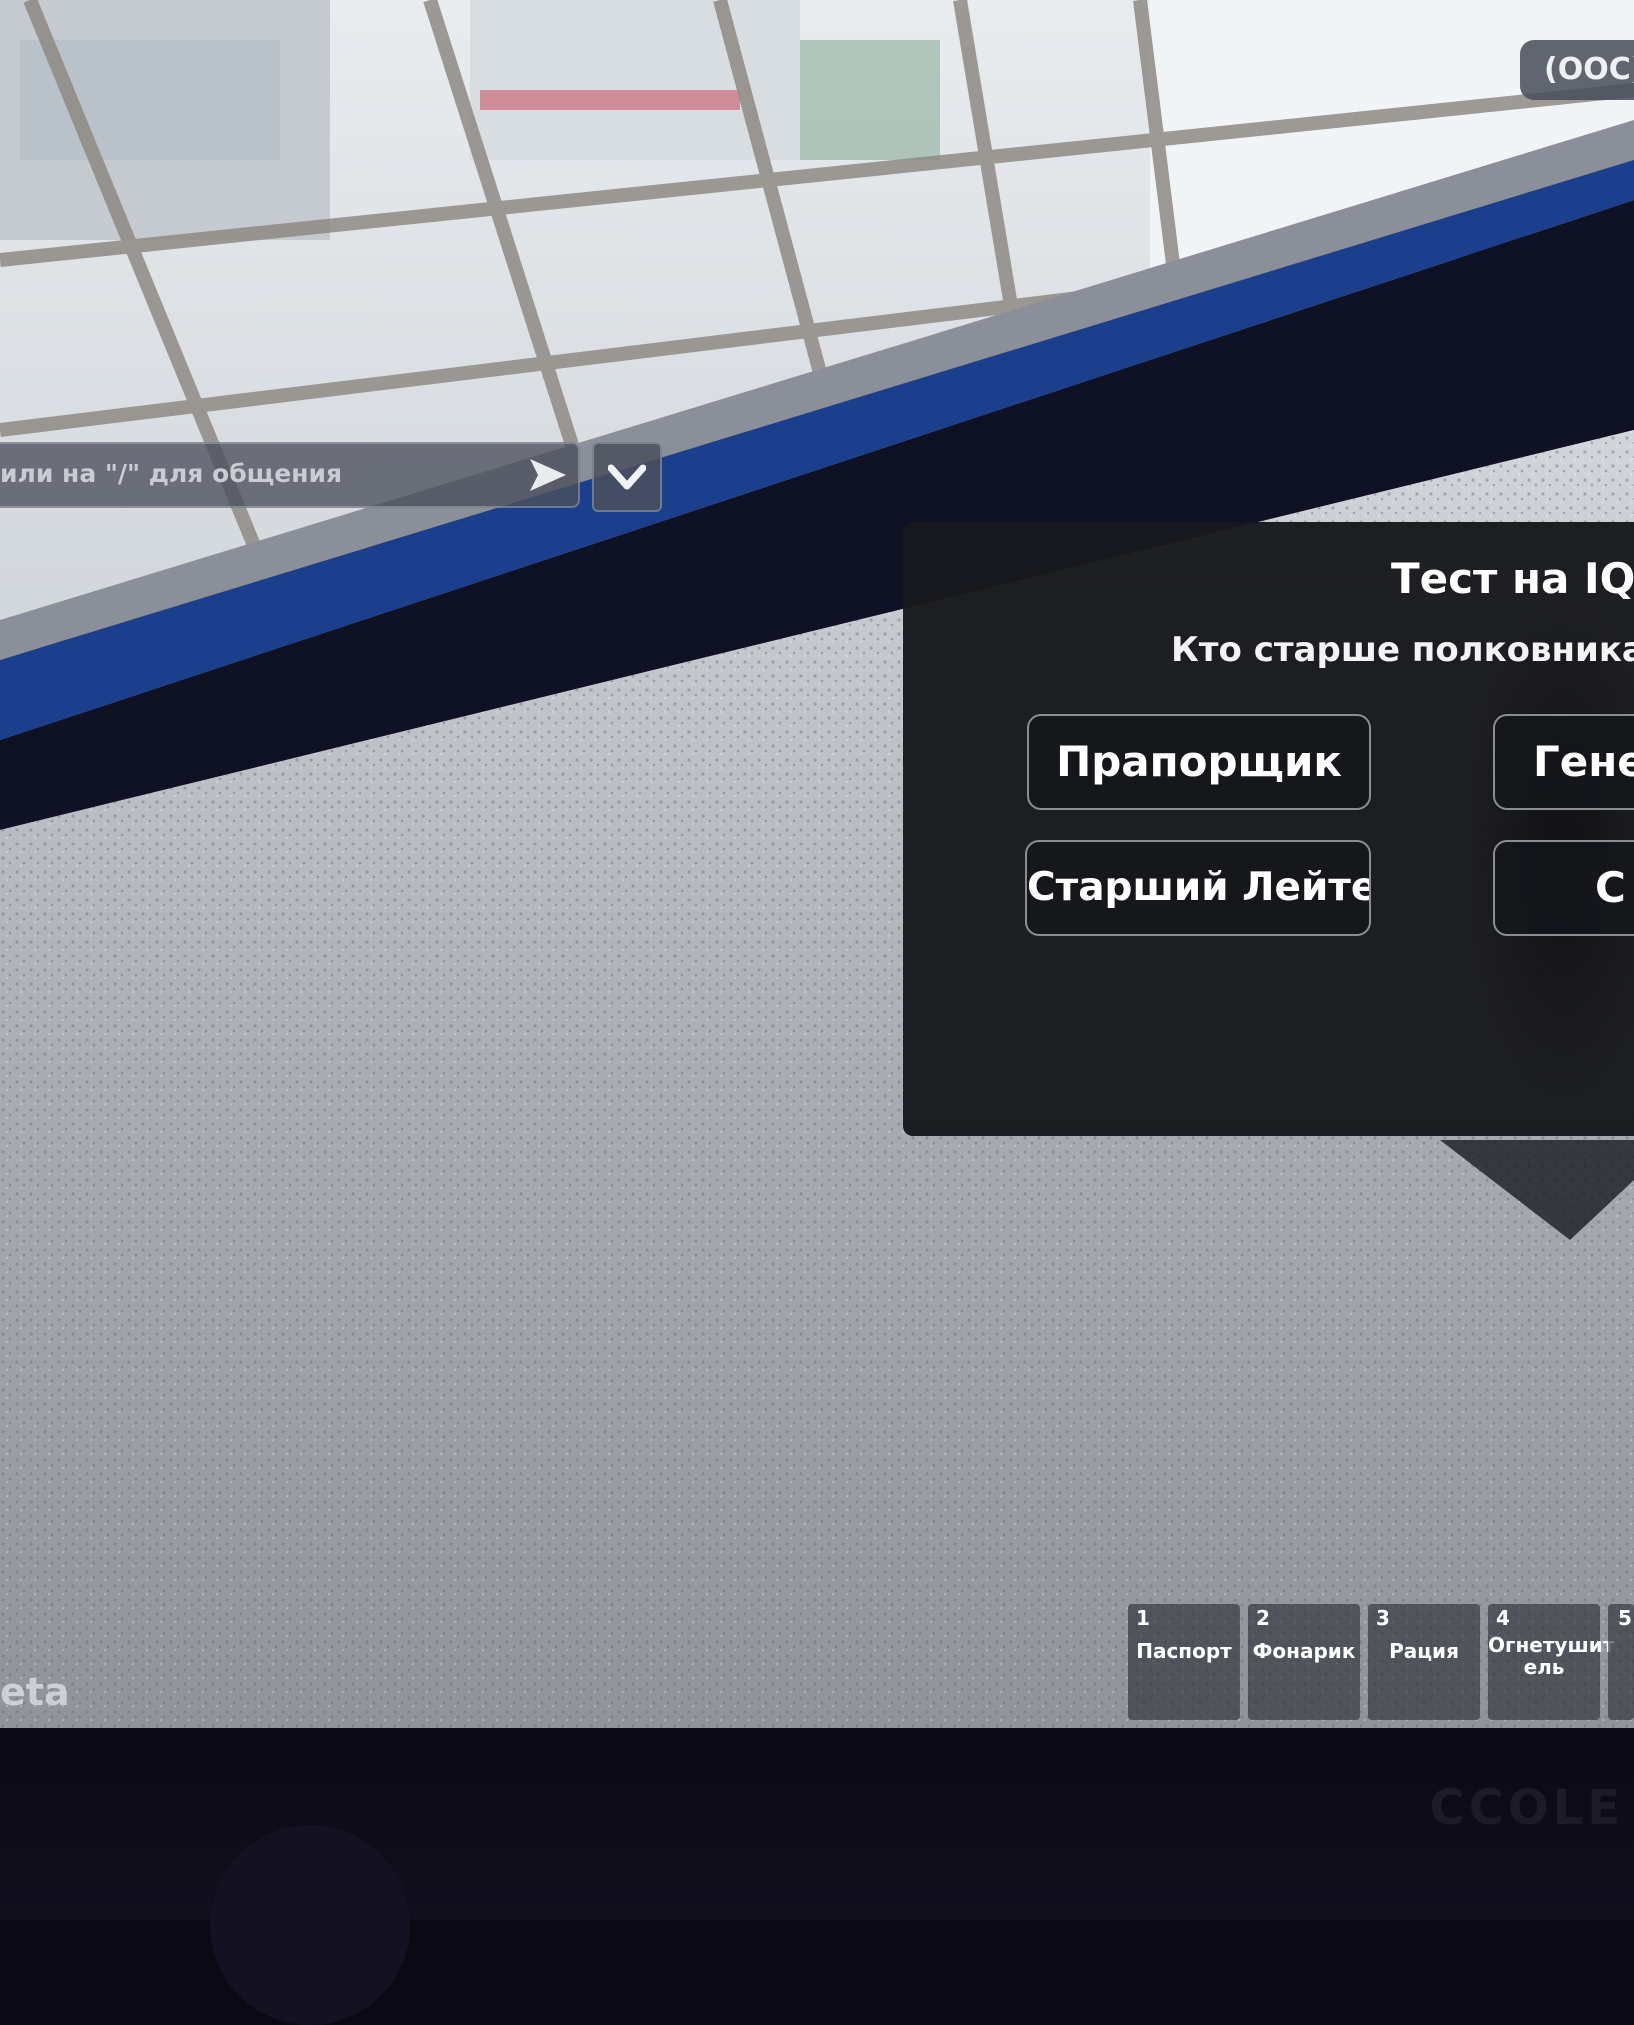 The width and height of the screenshot is (1634, 2025). What do you see at coordinates (1563, 888) in the screenshot?
I see `answer-button-4: С` at bounding box center [1563, 888].